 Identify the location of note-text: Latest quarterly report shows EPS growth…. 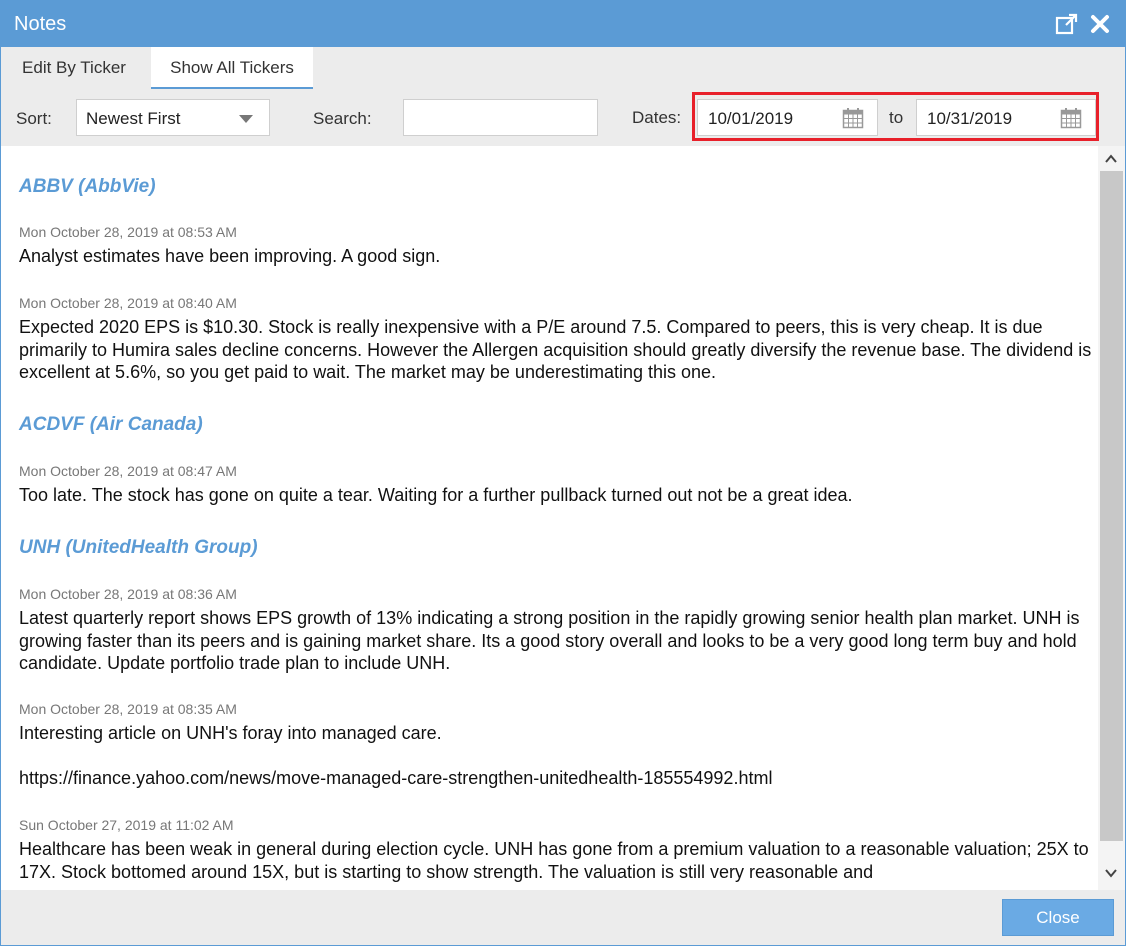
(549, 640).